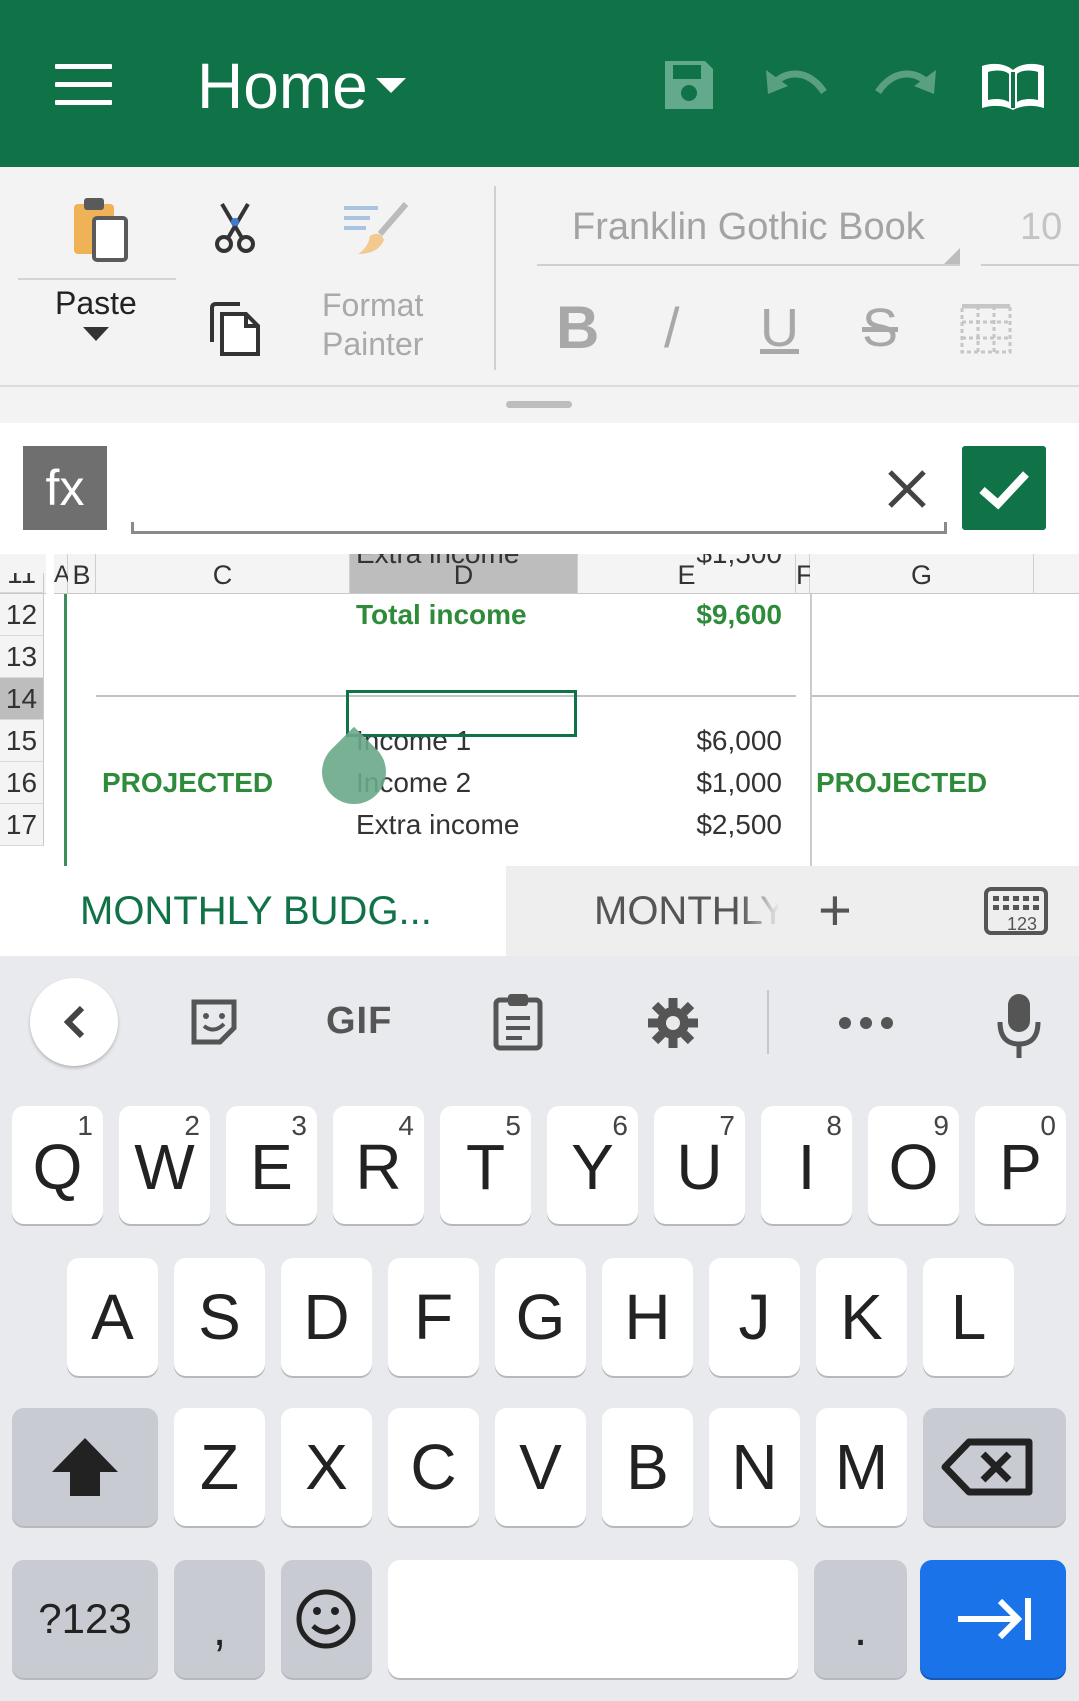 The height and width of the screenshot is (1701, 1079). Describe the element at coordinates (437, 564) in the screenshot. I see `cell-d11: Extra income` at that location.